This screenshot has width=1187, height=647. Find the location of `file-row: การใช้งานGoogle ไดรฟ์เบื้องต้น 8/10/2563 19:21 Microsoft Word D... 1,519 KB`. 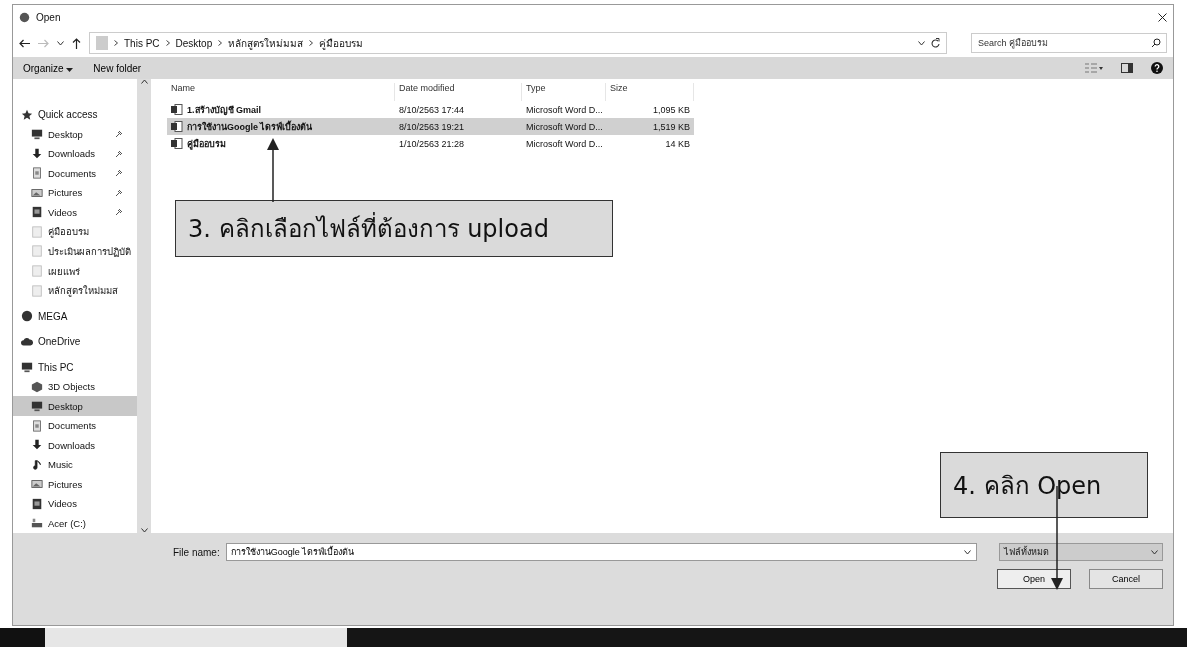

file-row: การใช้งานGoogle ไดรฟ์เบื้องต้น 8/10/2563 19:21 Microsoft Word D... 1,519 KB is located at coordinates (430, 126).